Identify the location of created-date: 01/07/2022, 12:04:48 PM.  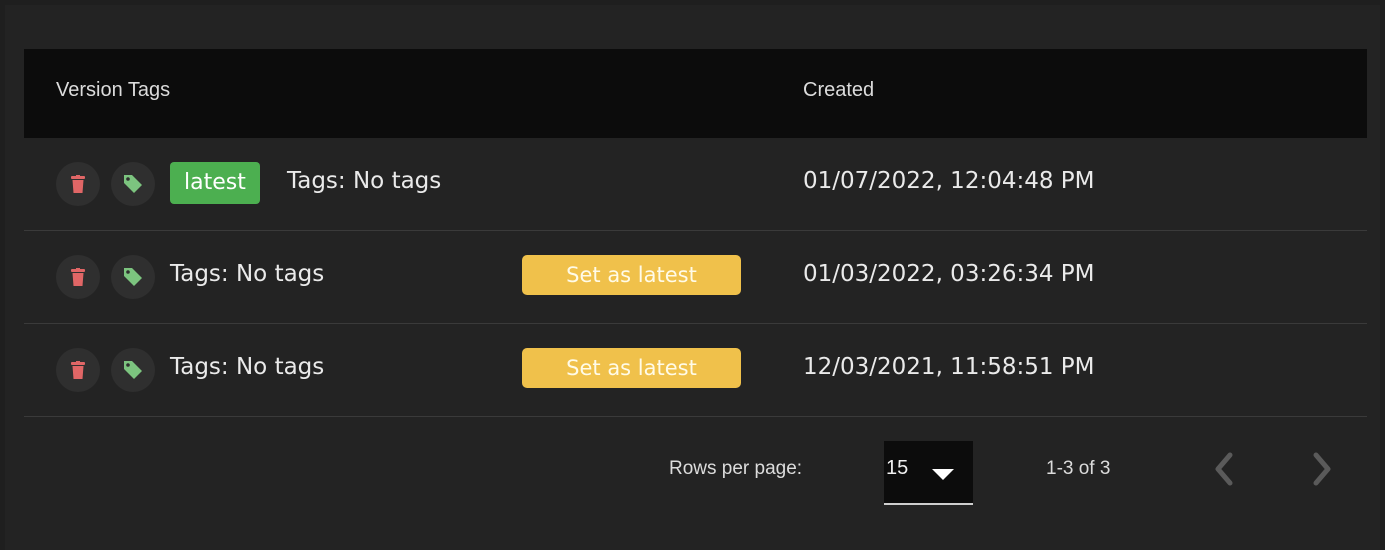
(949, 181).